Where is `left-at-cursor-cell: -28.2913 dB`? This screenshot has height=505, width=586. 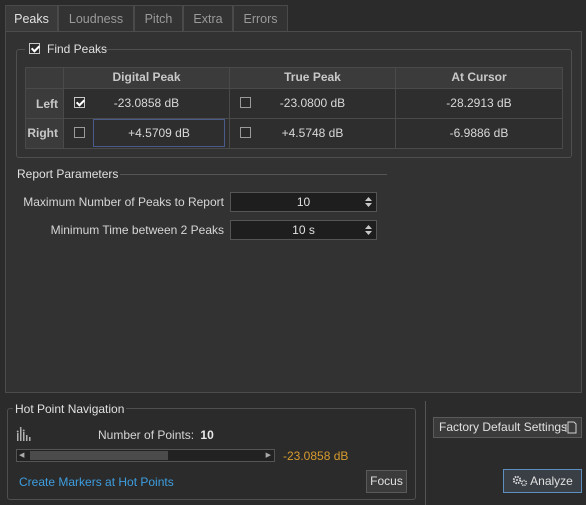 left-at-cursor-cell: -28.2913 dB is located at coordinates (479, 104).